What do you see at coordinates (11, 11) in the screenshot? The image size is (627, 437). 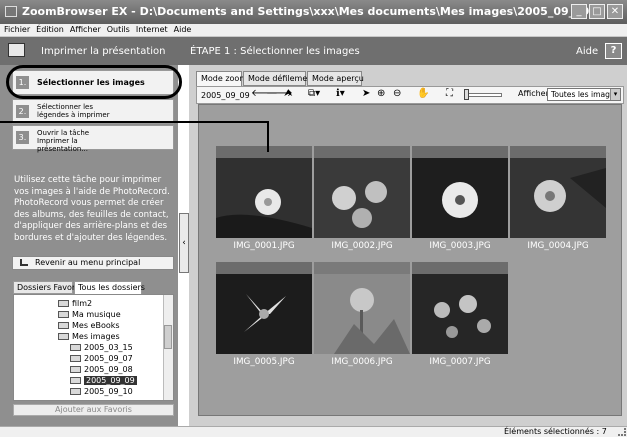 I see `app-icon` at bounding box center [11, 11].